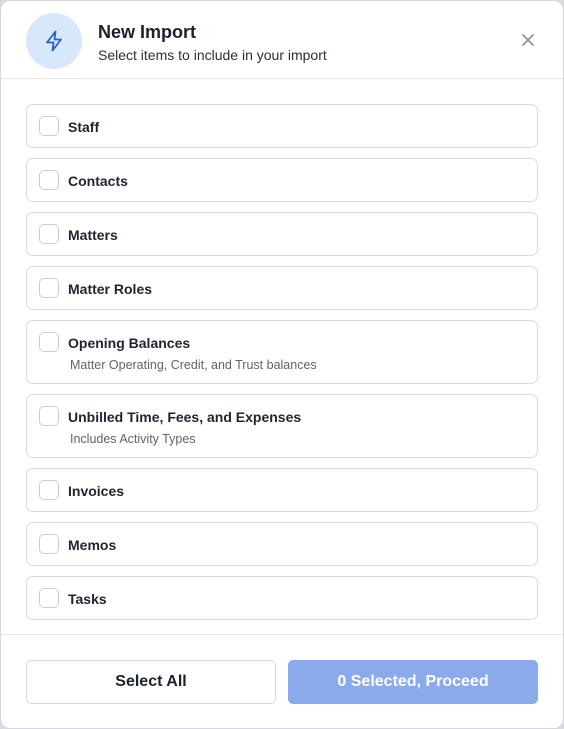  I want to click on item-description: Includes Activity Types, so click(133, 439).